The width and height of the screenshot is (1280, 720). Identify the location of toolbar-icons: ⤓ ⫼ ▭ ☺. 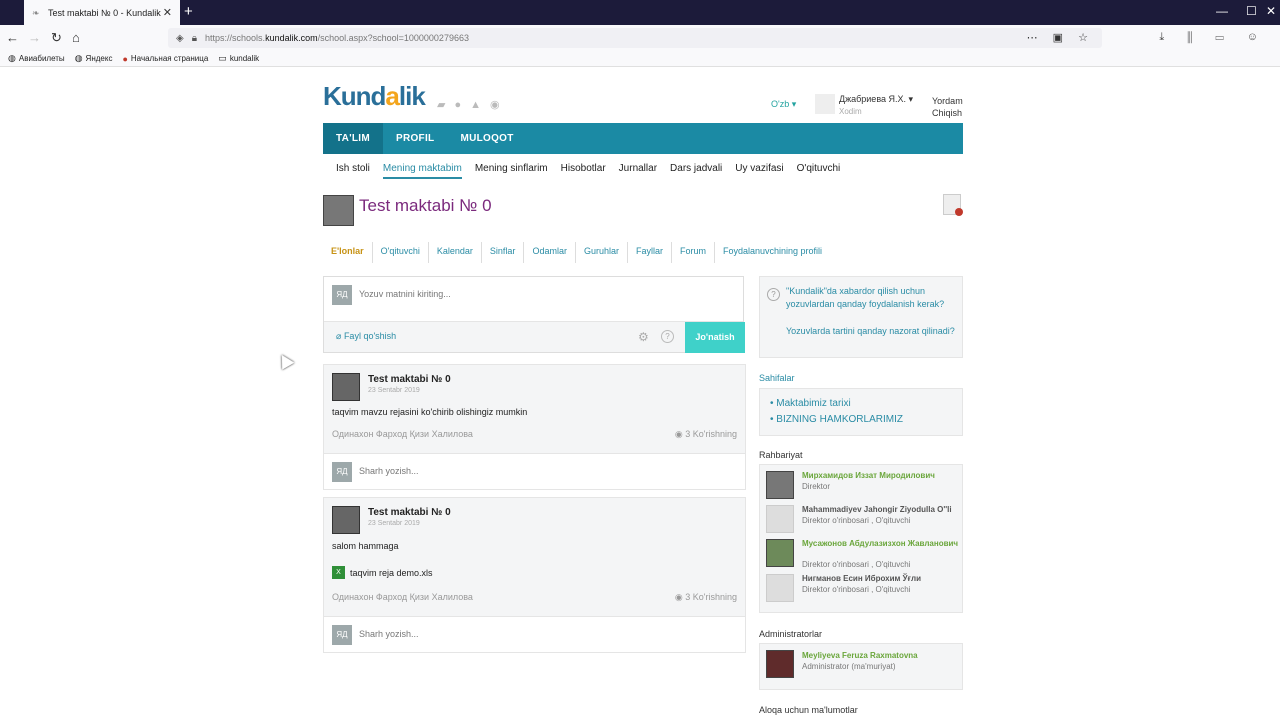
(1213, 37).